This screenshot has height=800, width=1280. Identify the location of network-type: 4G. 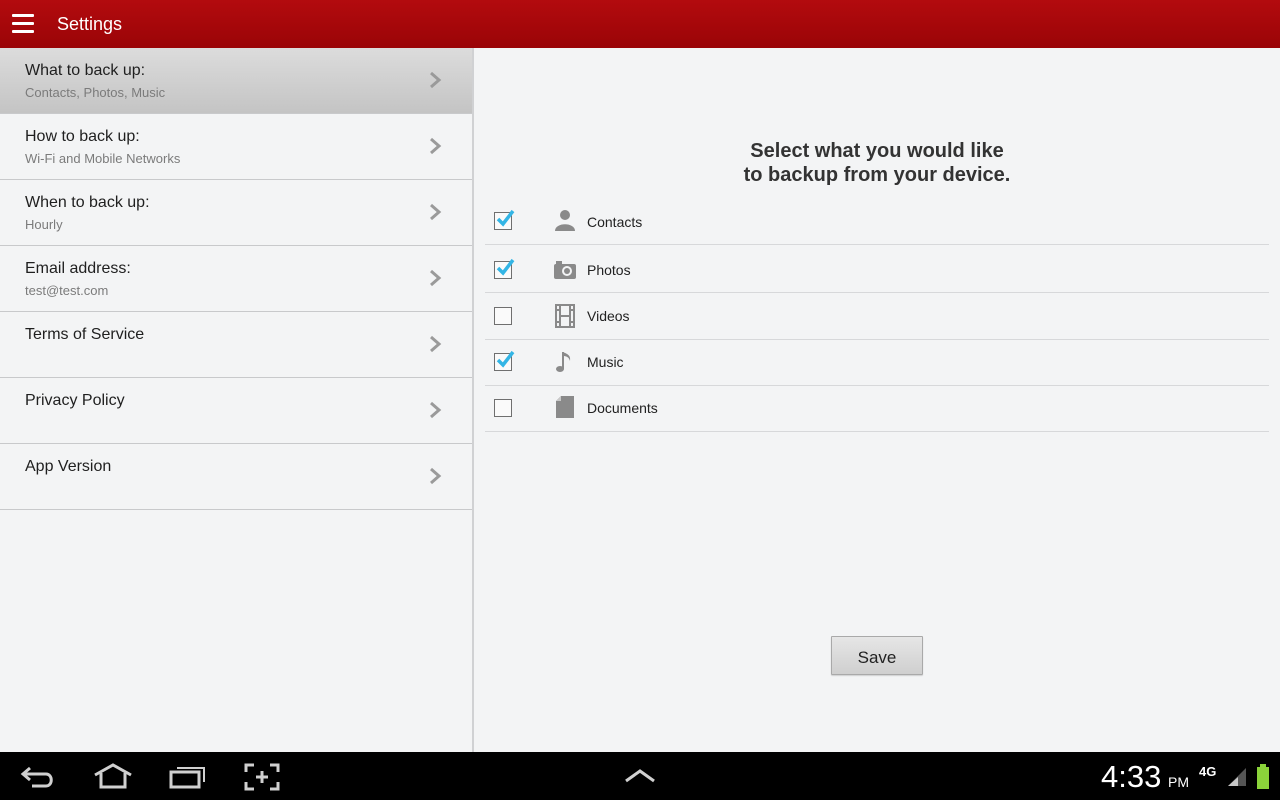
(1208, 771).